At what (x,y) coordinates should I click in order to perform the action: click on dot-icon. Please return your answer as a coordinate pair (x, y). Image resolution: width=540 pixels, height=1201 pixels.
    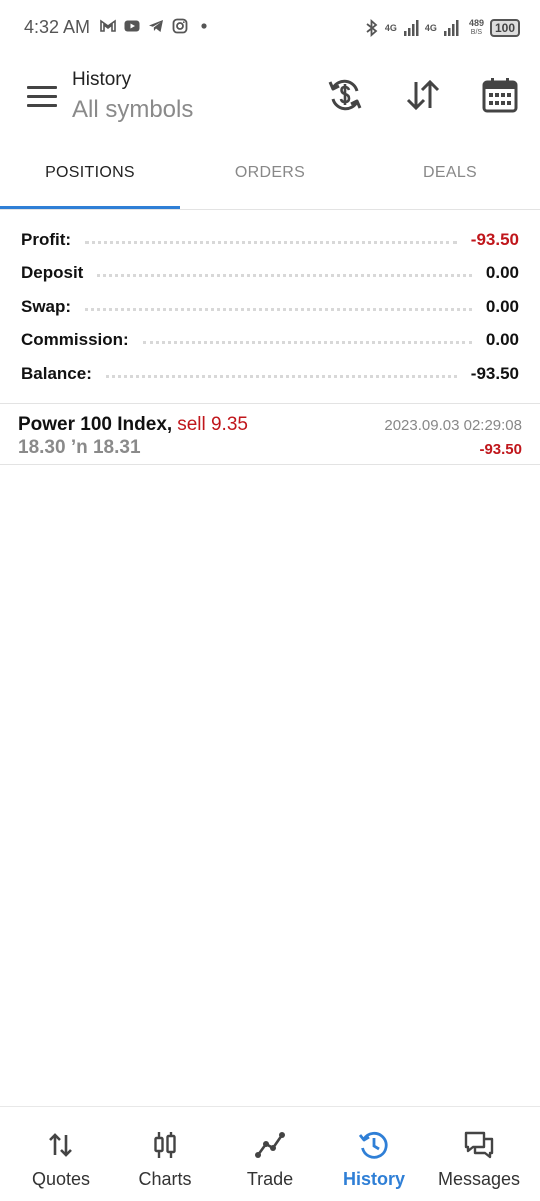
    Looking at the image, I should click on (204, 26).